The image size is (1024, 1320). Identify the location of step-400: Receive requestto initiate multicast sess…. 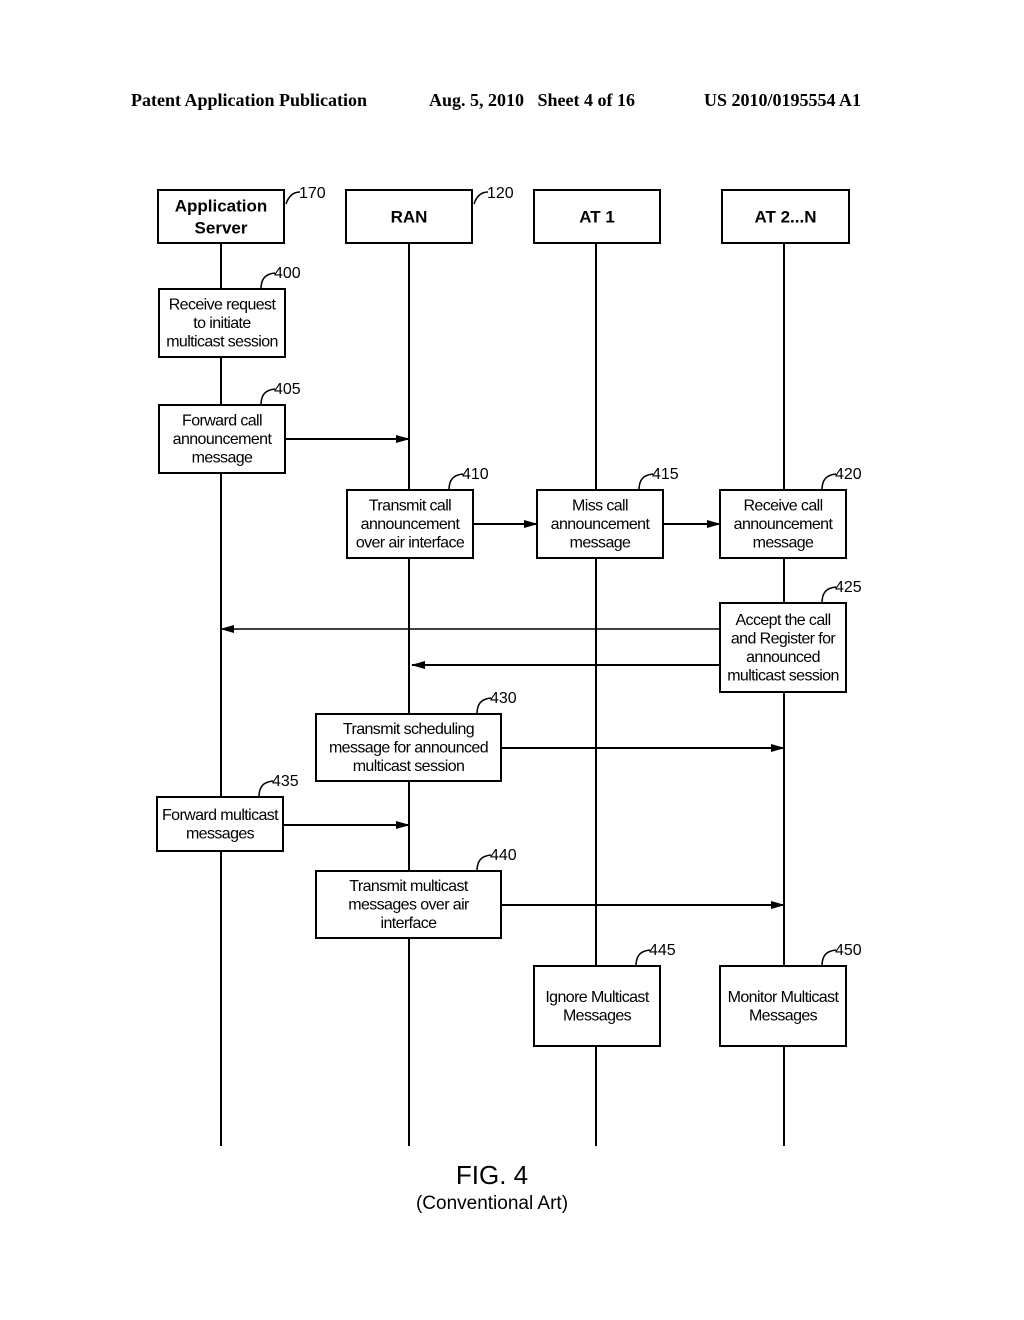
(229, 311).